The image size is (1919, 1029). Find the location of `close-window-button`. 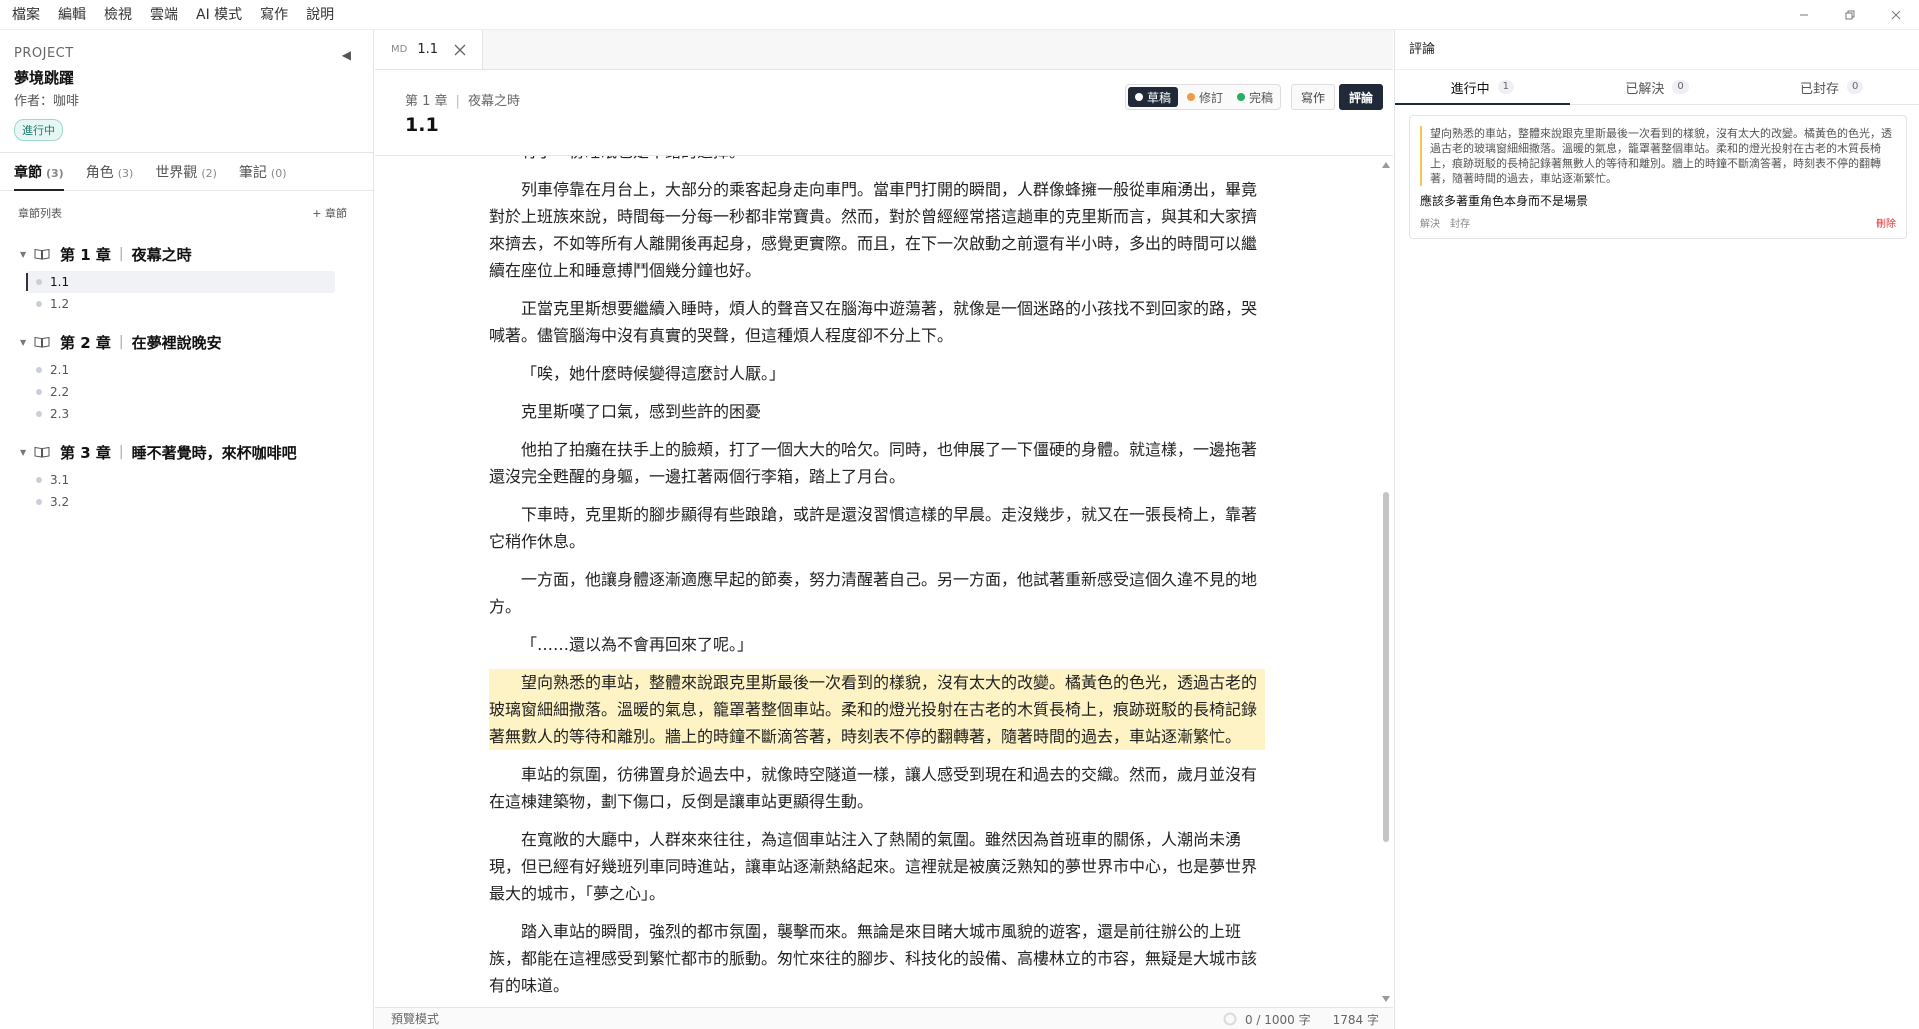

close-window-button is located at coordinates (1896, 15).